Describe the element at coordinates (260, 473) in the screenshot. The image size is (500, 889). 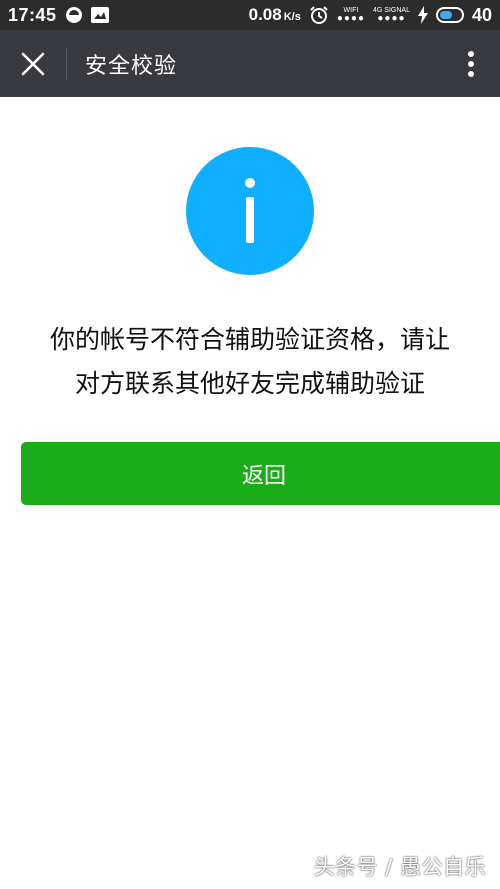
I see `return-button: 返回` at that location.